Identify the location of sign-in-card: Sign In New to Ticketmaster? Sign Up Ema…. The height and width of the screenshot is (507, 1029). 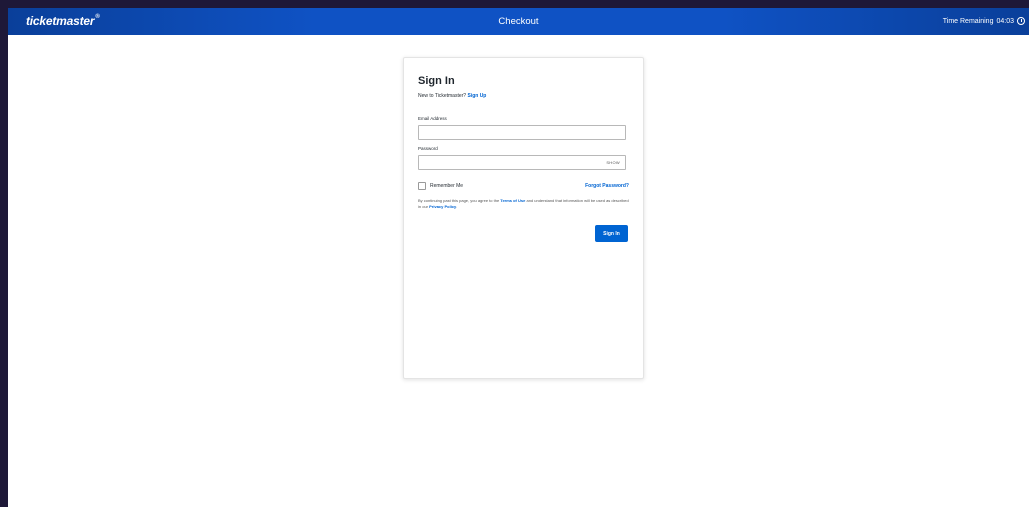
(523, 218).